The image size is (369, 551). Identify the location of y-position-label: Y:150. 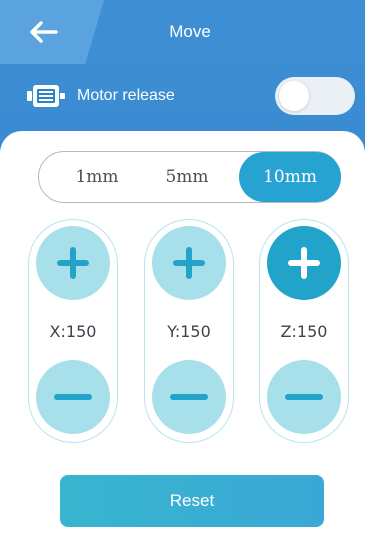
(189, 331).